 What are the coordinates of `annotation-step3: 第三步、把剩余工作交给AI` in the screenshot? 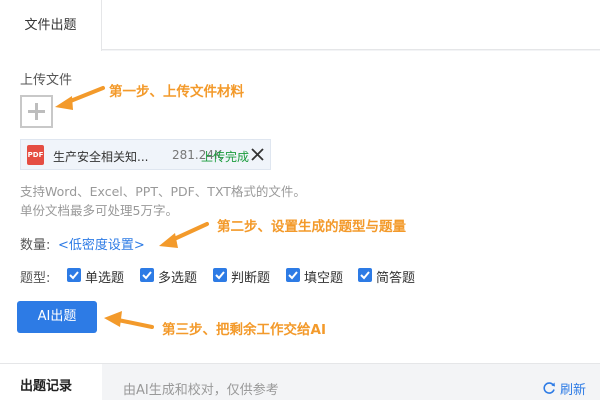 It's located at (244, 330).